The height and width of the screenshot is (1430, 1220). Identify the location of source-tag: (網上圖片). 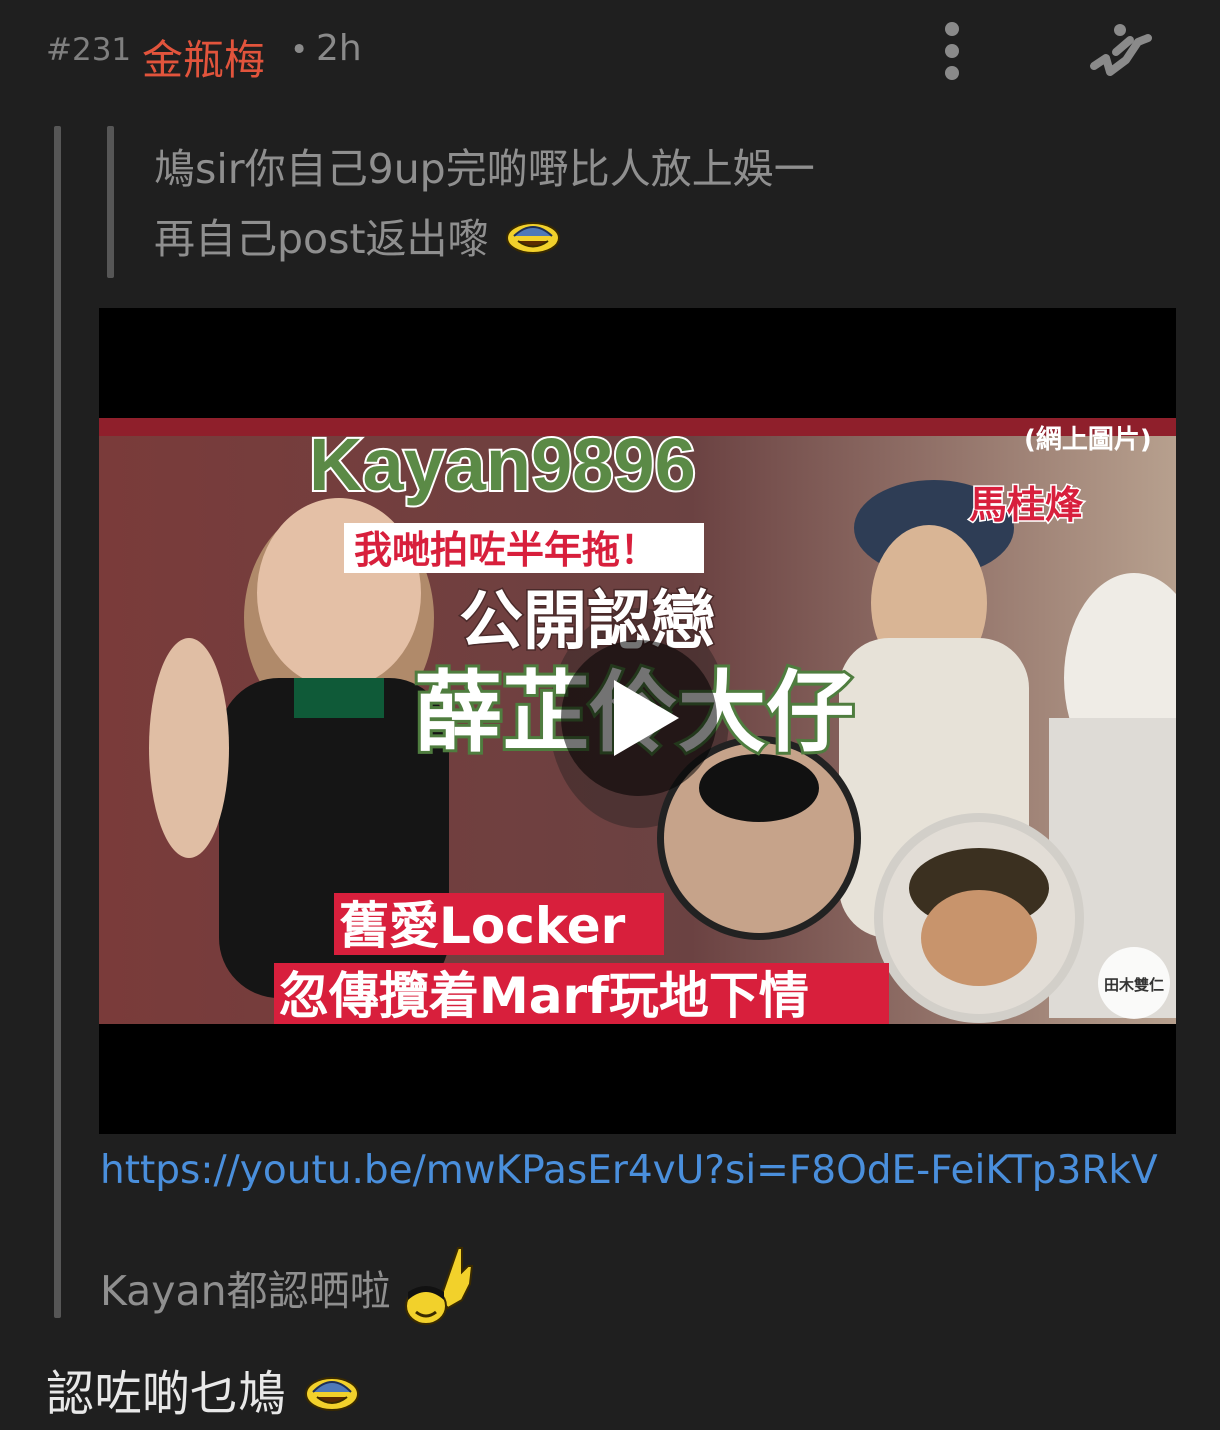
(1088, 439).